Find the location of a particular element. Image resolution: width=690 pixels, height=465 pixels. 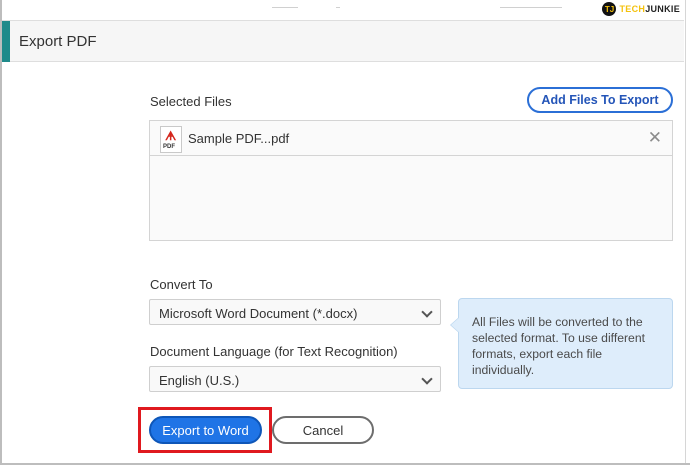

convert-to-value: Microsoft Word Document (*.docx) is located at coordinates (258, 313).